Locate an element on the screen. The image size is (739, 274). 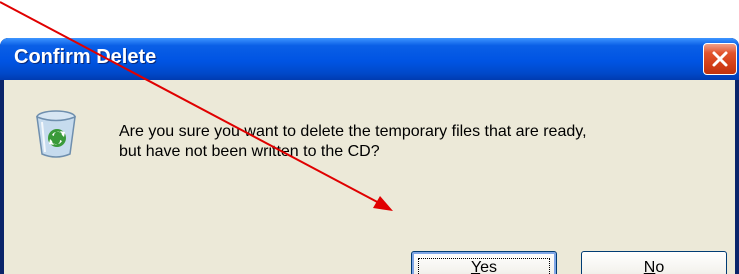
no-mnemonic: N is located at coordinates (649, 266).